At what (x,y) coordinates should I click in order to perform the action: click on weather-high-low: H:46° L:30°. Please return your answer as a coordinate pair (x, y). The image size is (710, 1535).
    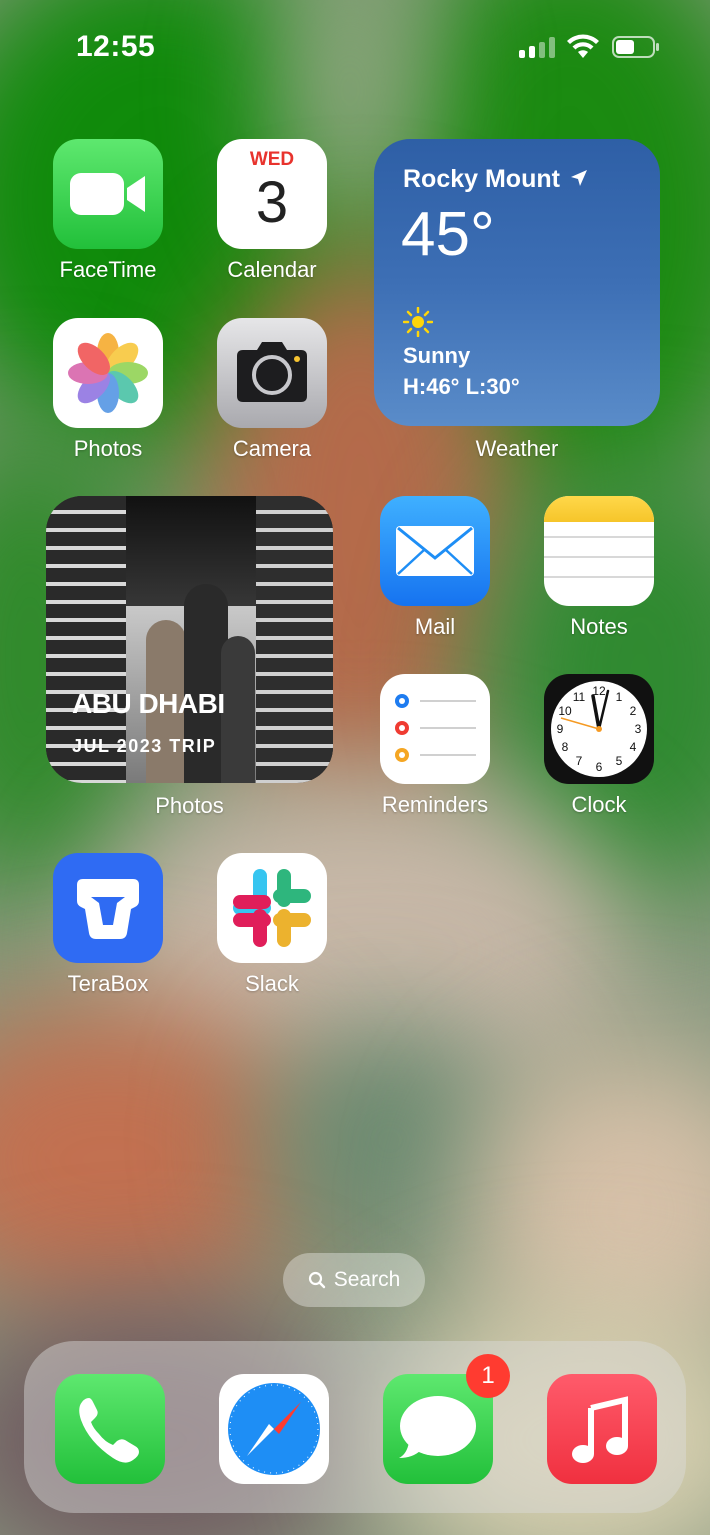
    Looking at the image, I should click on (461, 386).